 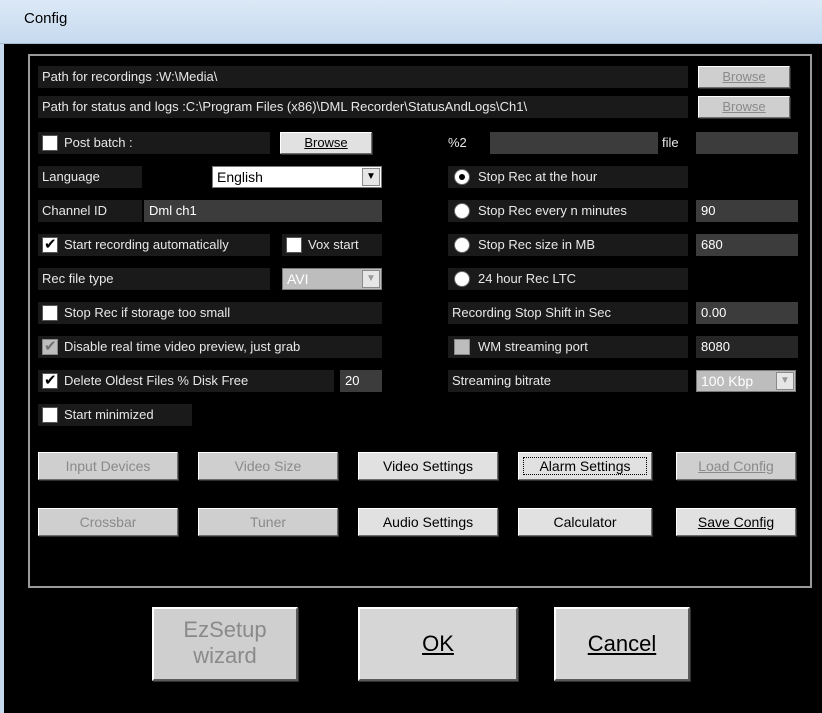 What do you see at coordinates (585, 522) in the screenshot?
I see `calculator-button: Calculator` at bounding box center [585, 522].